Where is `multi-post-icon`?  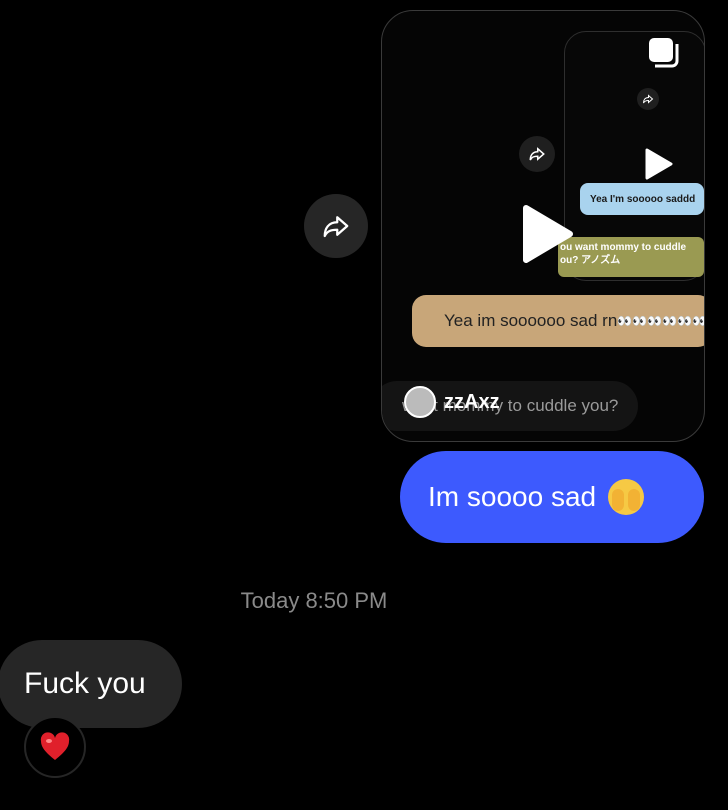
multi-post-icon is located at coordinates (663, 54).